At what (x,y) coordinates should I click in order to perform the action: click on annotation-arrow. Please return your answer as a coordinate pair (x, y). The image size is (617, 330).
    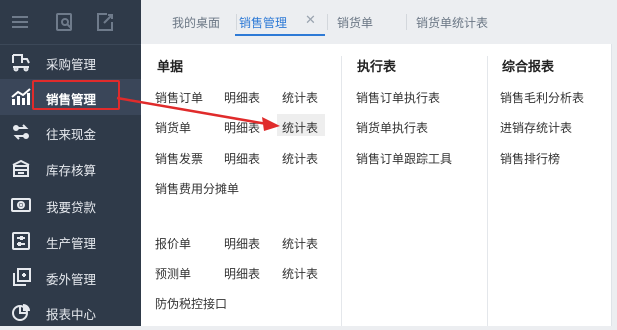
    Looking at the image, I should click on (198, 113).